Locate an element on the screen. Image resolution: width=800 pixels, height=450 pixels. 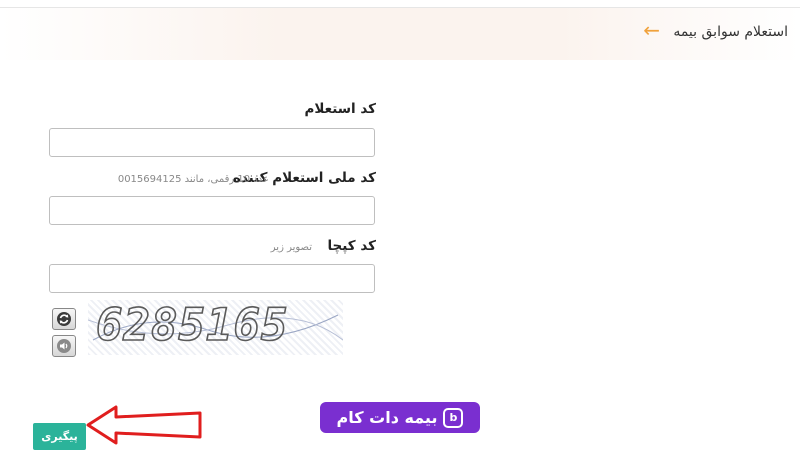
brand-watermark: b بیمه دات کام is located at coordinates (400, 417).